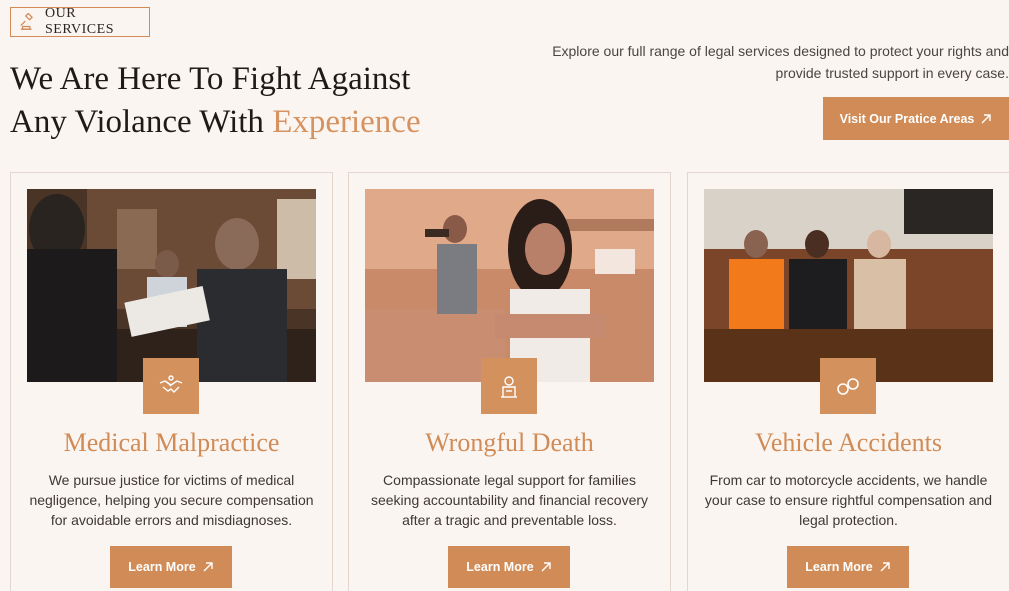 The width and height of the screenshot is (1009, 591). What do you see at coordinates (171, 285) in the screenshot?
I see `medical-meeting-photo` at bounding box center [171, 285].